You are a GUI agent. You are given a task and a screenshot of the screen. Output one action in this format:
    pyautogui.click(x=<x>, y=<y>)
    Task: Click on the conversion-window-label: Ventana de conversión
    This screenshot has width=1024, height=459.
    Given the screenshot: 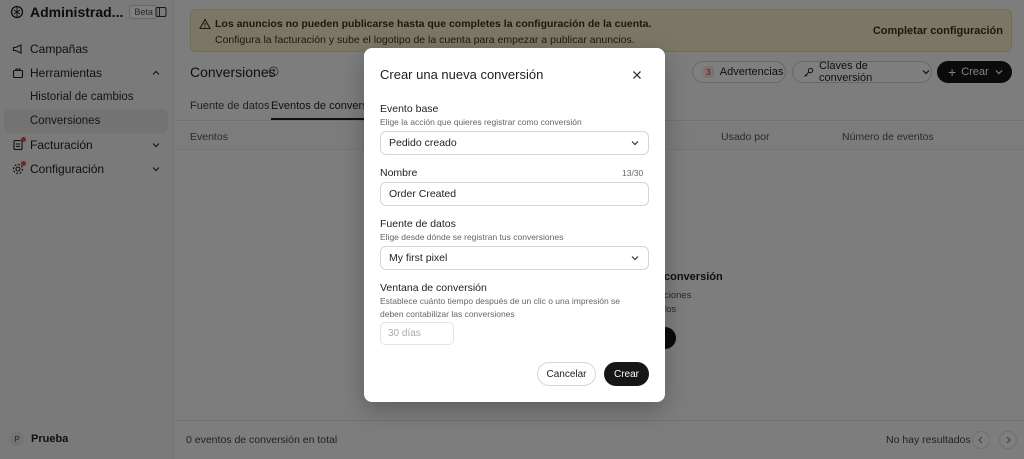 What is the action you would take?
    pyautogui.click(x=433, y=288)
    